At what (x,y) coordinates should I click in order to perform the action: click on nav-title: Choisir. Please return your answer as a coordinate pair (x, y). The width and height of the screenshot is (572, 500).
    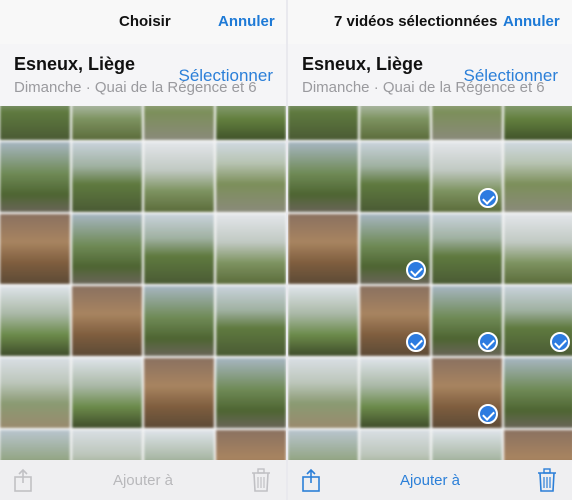
    Looking at the image, I should click on (145, 21).